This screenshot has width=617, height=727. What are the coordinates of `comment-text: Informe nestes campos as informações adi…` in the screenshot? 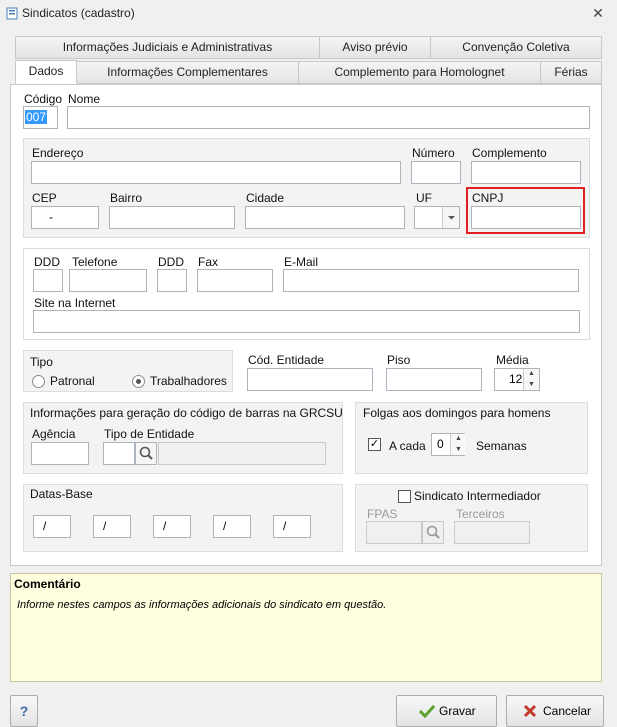 It's located at (202, 605).